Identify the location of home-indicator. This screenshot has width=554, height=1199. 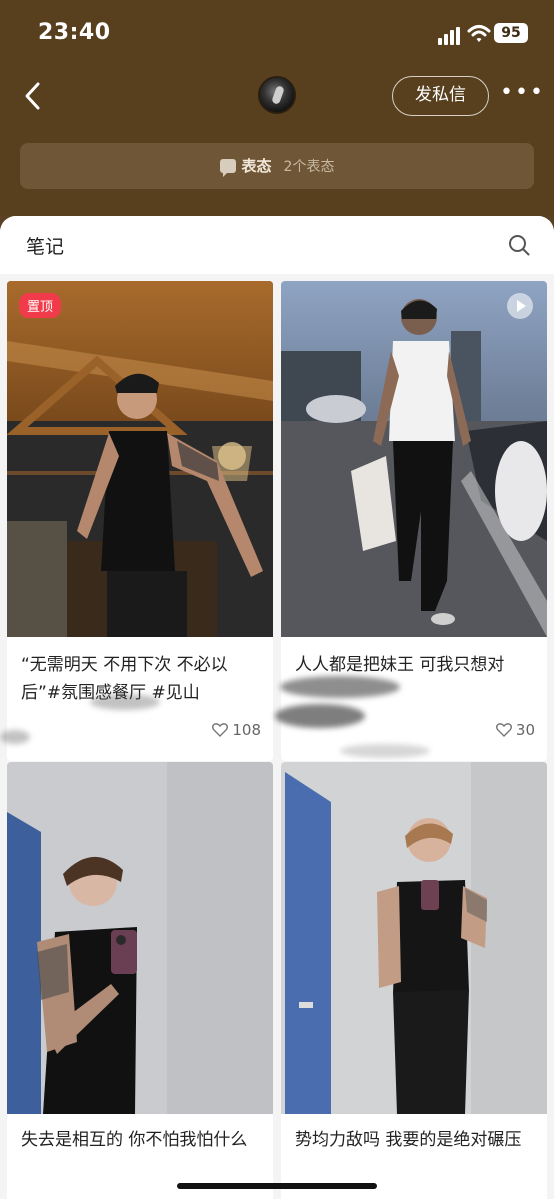
(277, 1186).